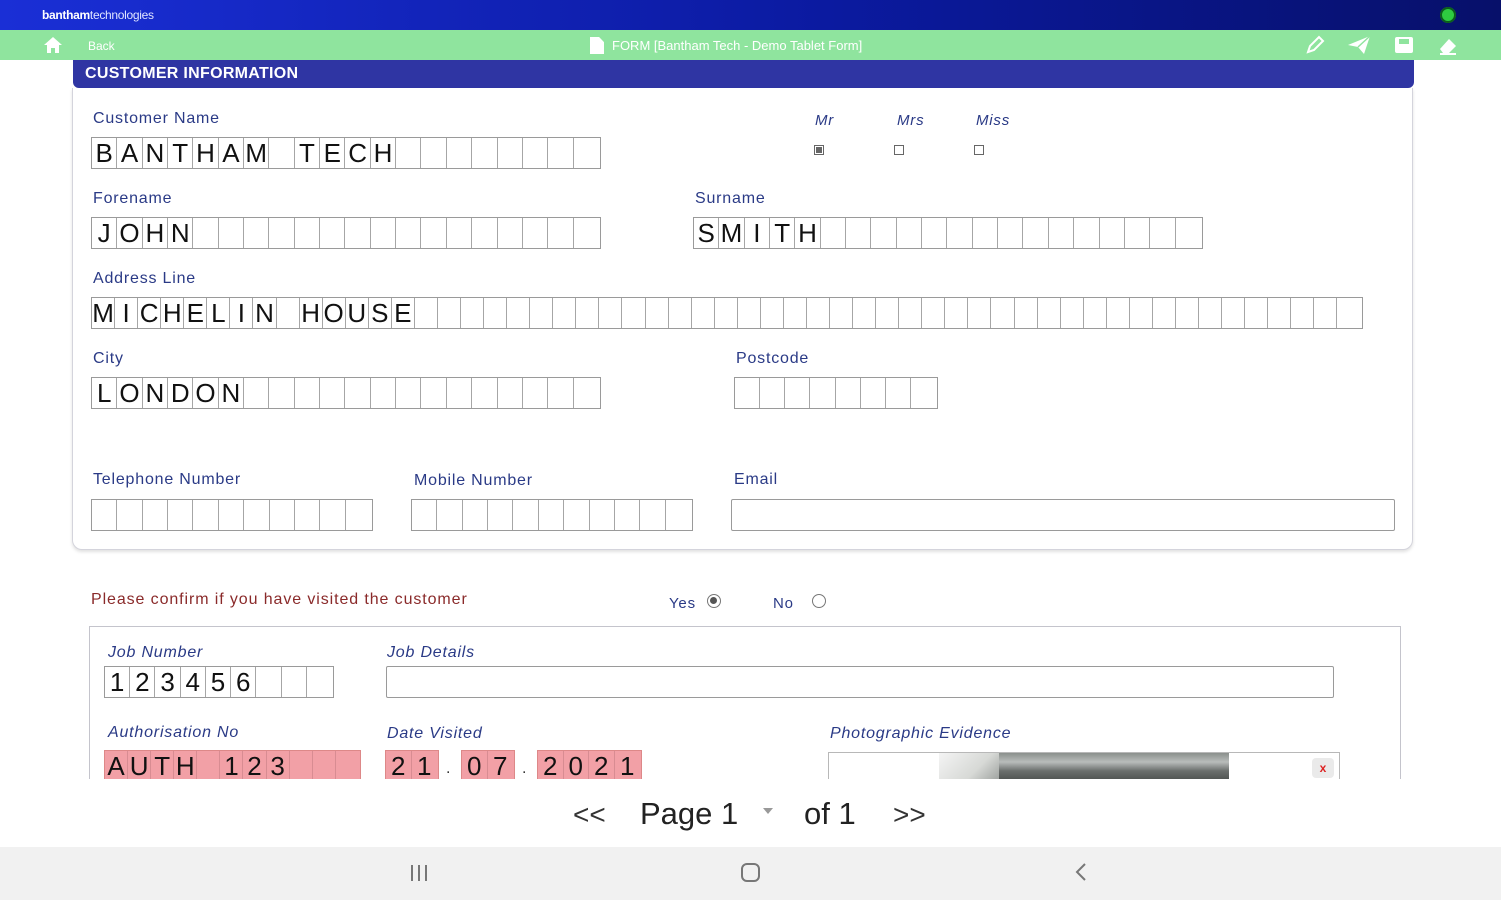 The image size is (1501, 900). Describe the element at coordinates (1323, 768) in the screenshot. I see `photo-delete-button: x` at that location.